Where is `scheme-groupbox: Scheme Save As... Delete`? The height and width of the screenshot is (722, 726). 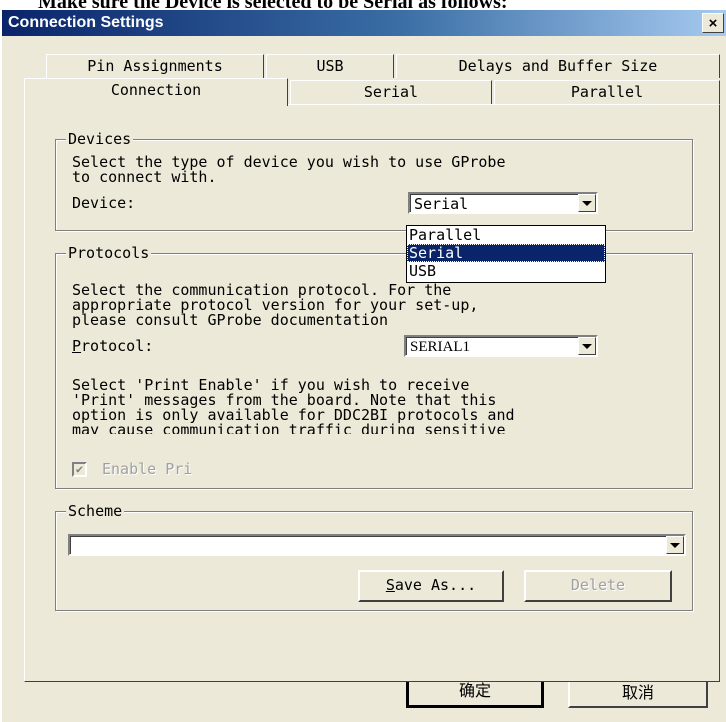
scheme-groupbox: Scheme Save As... Delete is located at coordinates (374, 556).